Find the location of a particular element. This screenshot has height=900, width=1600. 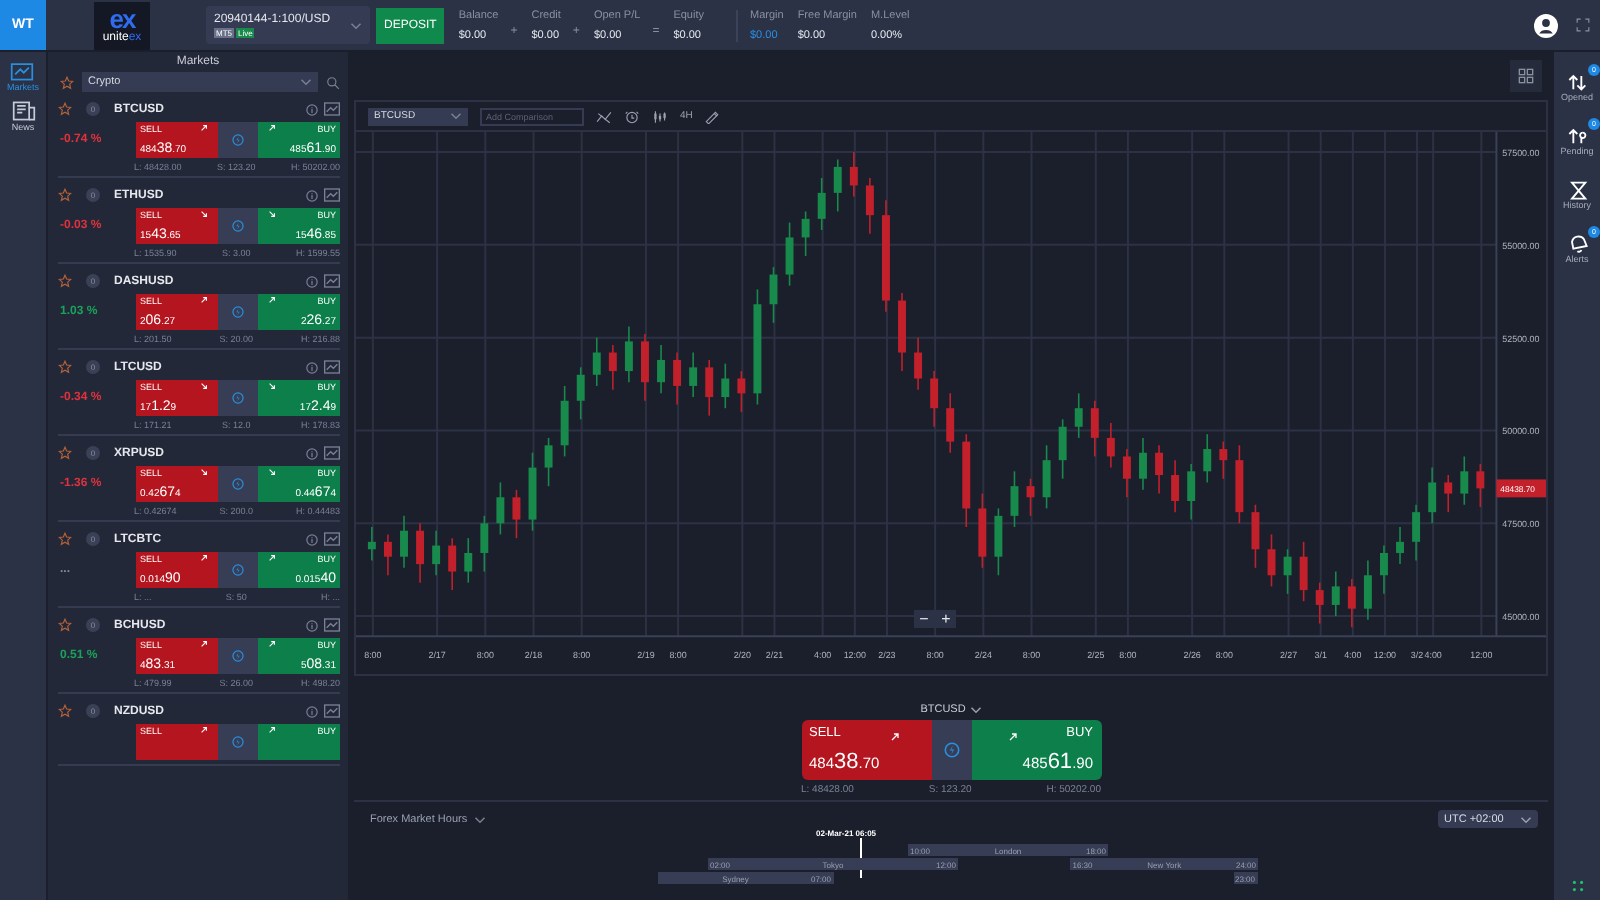

candles-icon is located at coordinates (660, 116).